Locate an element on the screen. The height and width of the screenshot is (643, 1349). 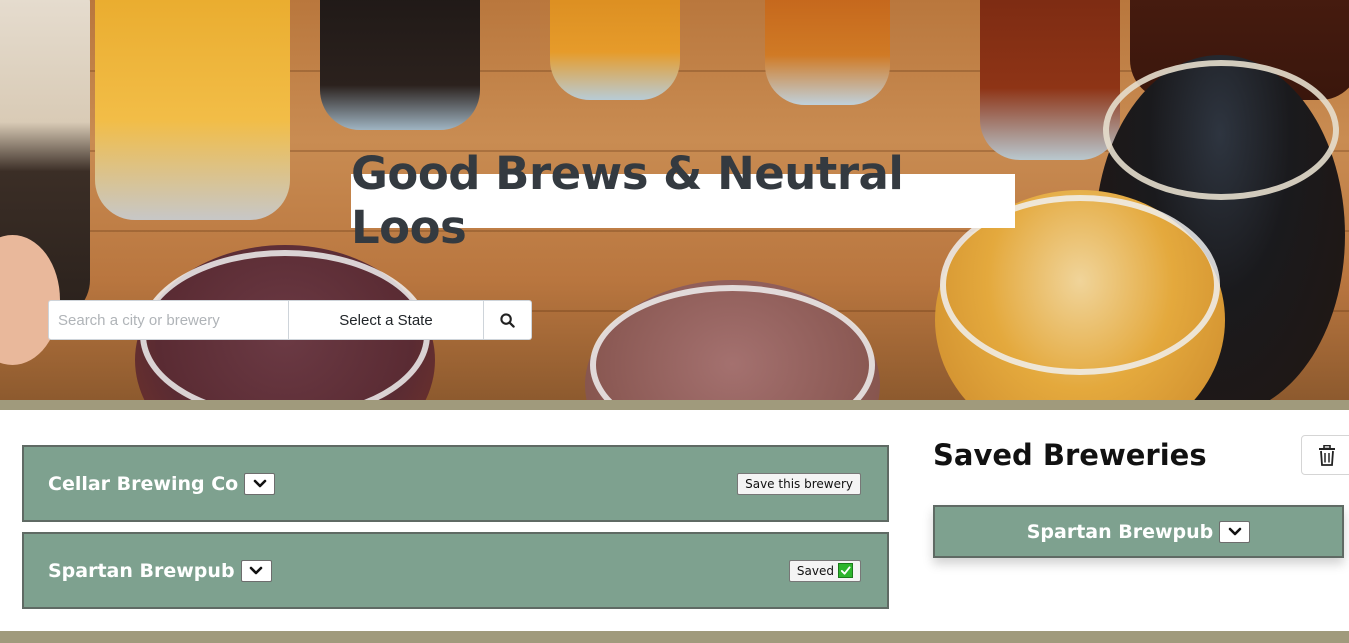
lager-glass-image is located at coordinates (192, 110).